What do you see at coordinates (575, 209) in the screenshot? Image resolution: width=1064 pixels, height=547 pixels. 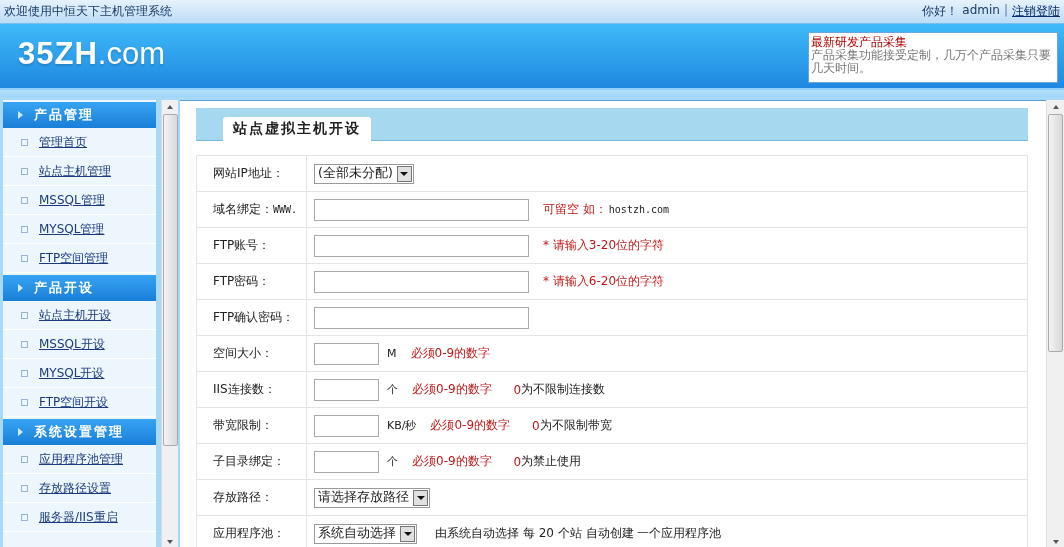 I see `hint-text: 可留空 如：` at bounding box center [575, 209].